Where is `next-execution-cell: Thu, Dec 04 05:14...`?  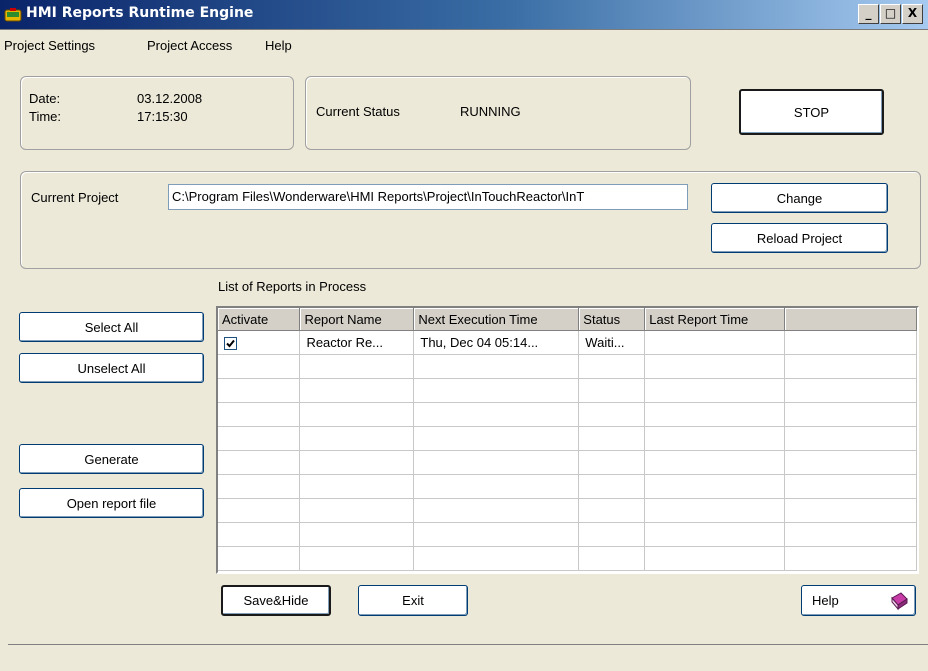
next-execution-cell: Thu, Dec 04 05:14... is located at coordinates (496, 342).